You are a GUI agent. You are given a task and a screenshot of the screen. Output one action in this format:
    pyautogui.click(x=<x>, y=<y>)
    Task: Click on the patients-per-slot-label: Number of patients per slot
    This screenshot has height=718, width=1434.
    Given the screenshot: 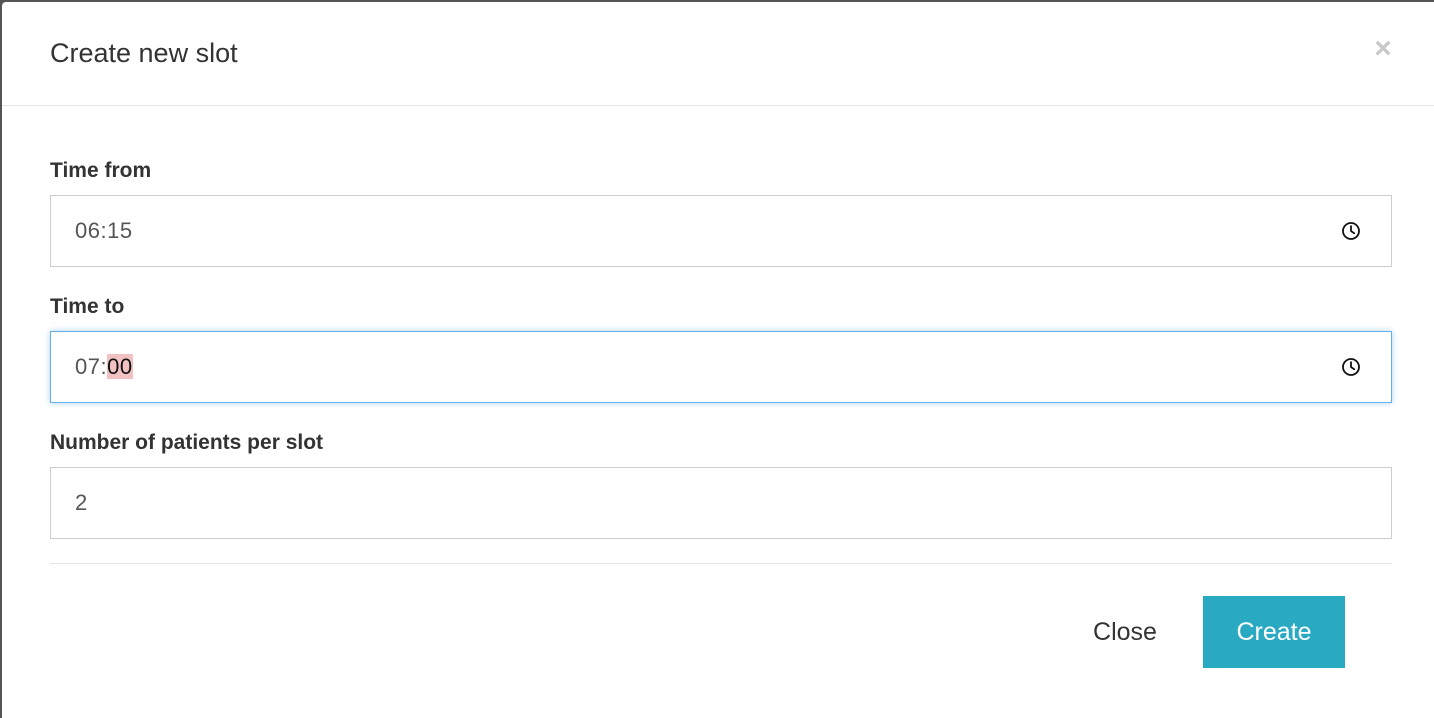 What is the action you would take?
    pyautogui.click(x=187, y=442)
    